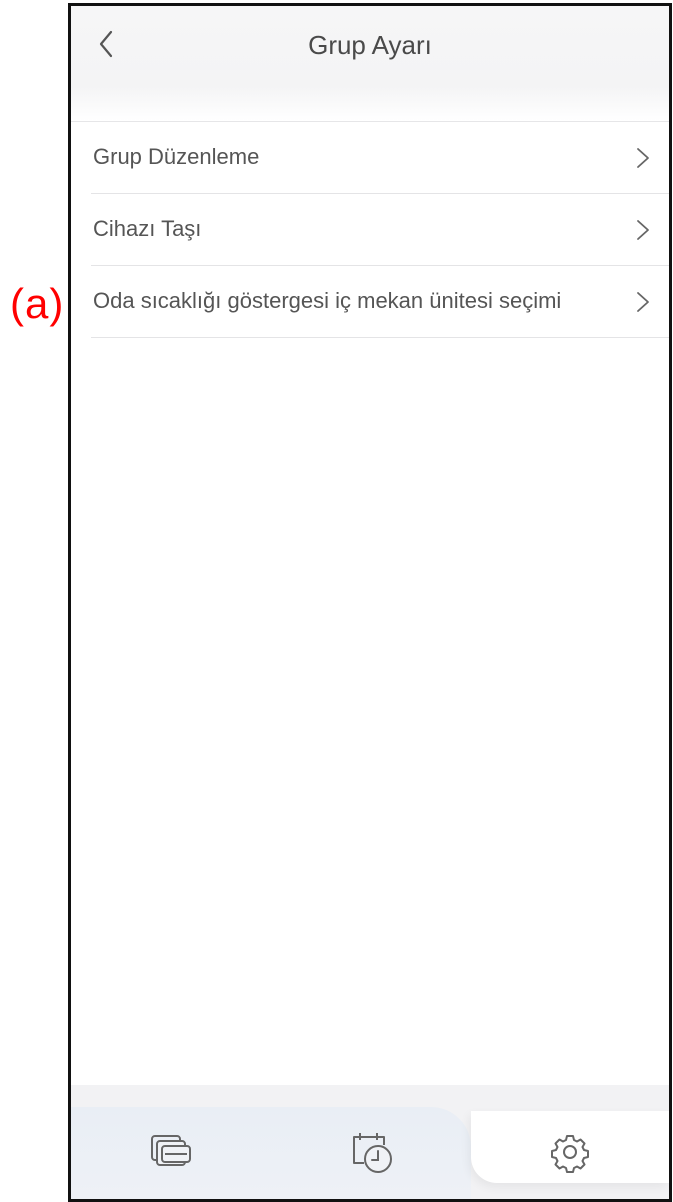  What do you see at coordinates (176, 156) in the screenshot?
I see `menu-item-label: Grup Düzenleme` at bounding box center [176, 156].